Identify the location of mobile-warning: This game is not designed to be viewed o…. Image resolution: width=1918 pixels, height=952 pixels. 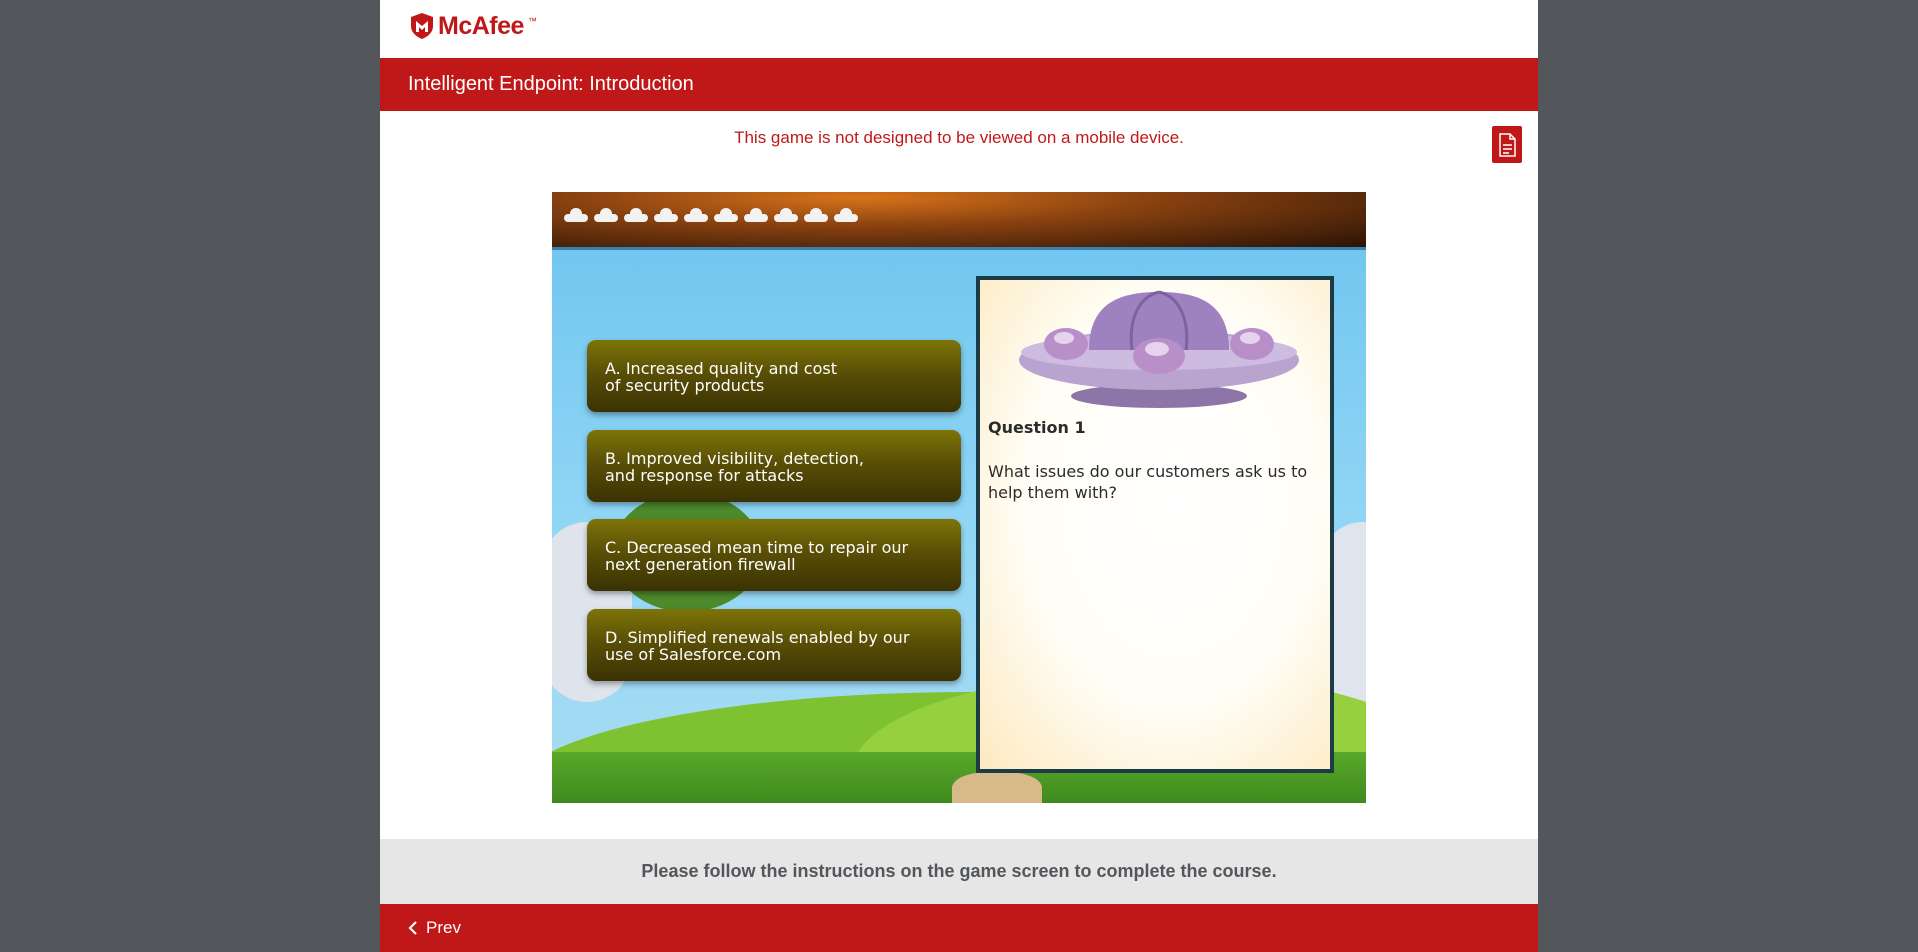
(959, 137).